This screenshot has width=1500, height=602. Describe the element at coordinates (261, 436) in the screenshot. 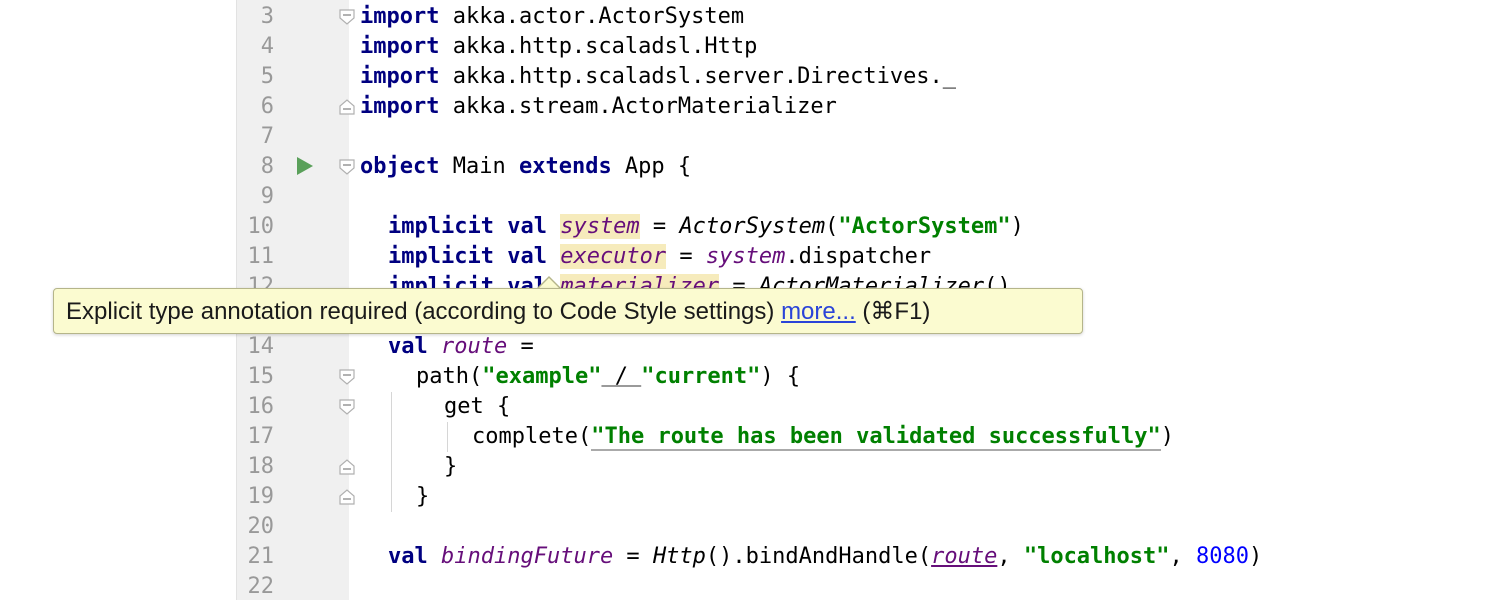

I see `line-number: 17` at that location.